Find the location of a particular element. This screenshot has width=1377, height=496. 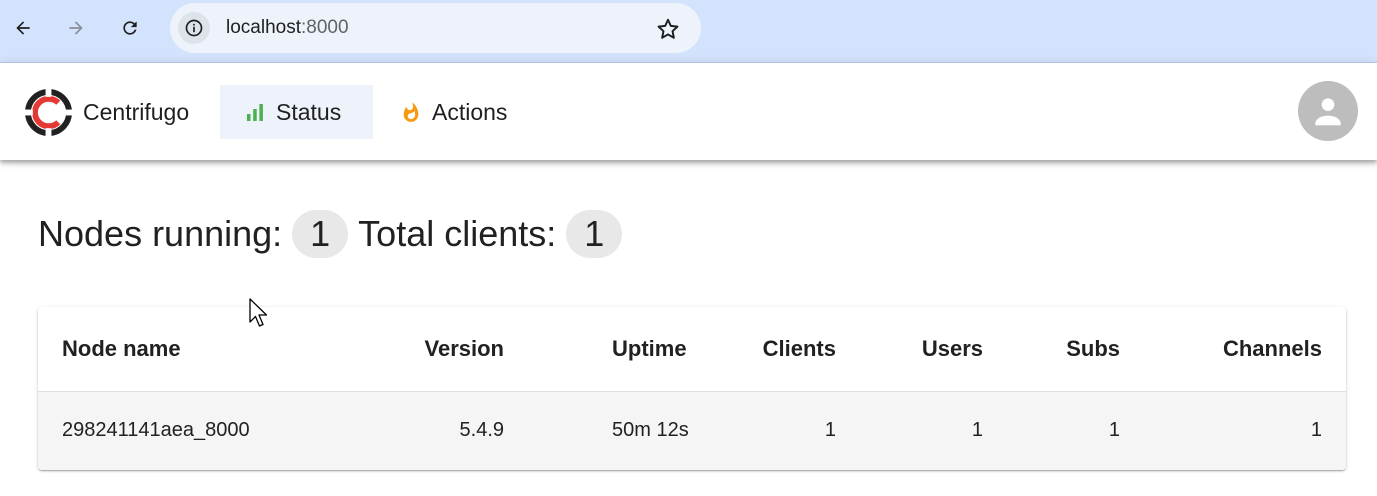

total-clients-label: Total clients: is located at coordinates (457, 233).